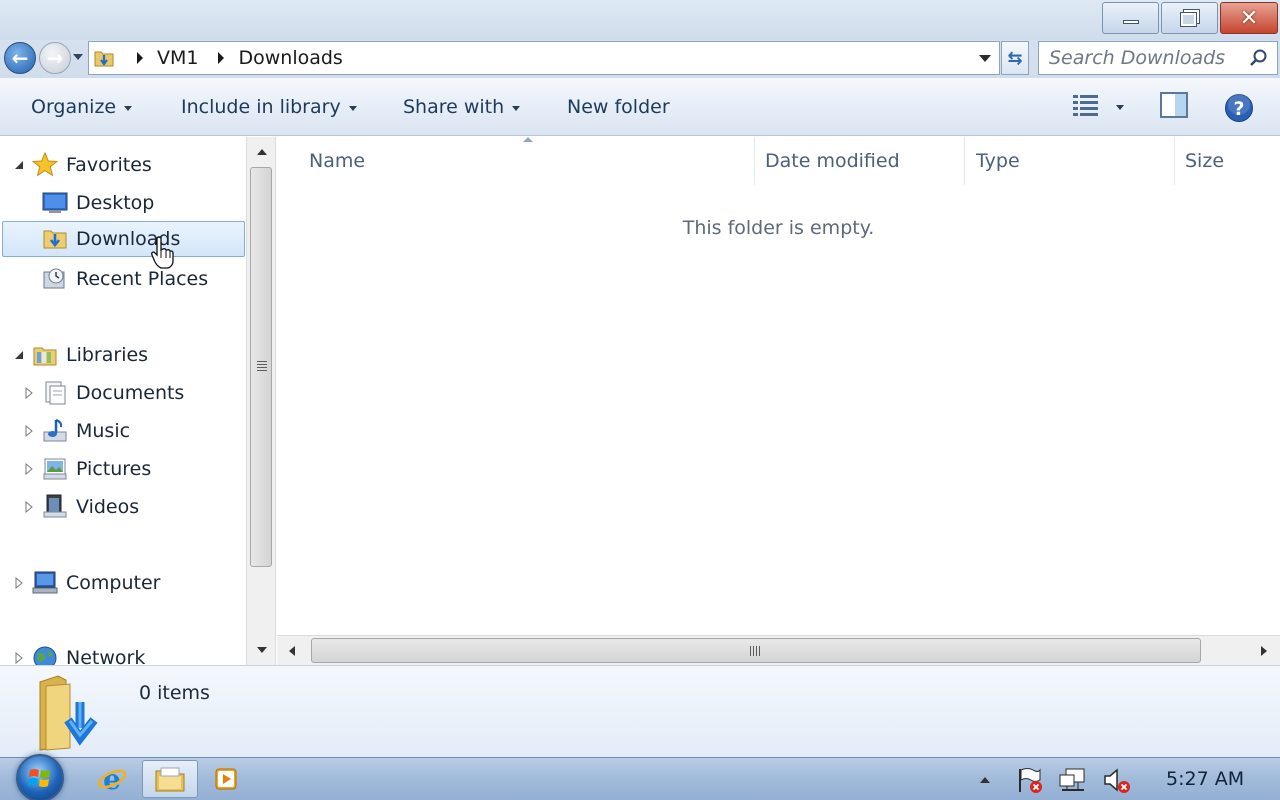  Describe the element at coordinates (74, 107) in the screenshot. I see `organize-label: Organize` at that location.